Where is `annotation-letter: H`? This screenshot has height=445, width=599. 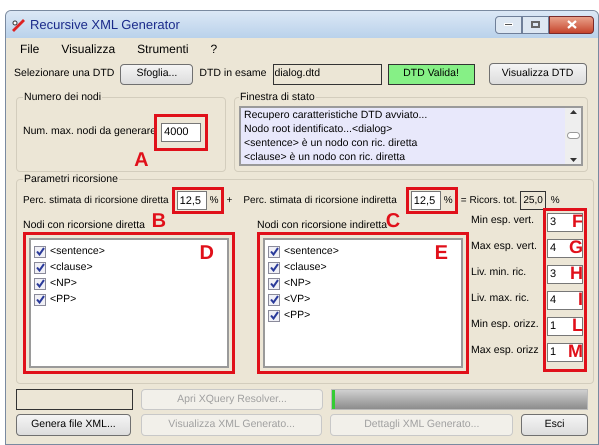
annotation-letter: H is located at coordinates (576, 273).